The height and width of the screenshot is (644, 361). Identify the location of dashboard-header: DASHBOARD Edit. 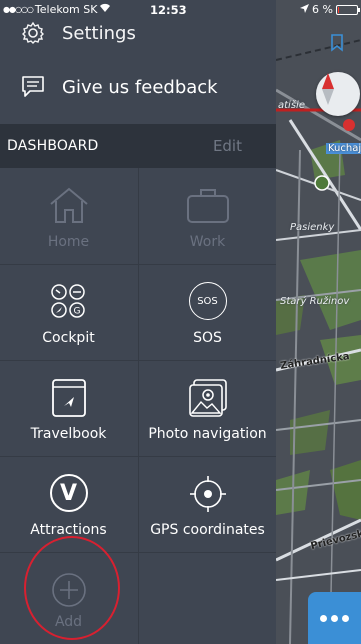
(138, 146).